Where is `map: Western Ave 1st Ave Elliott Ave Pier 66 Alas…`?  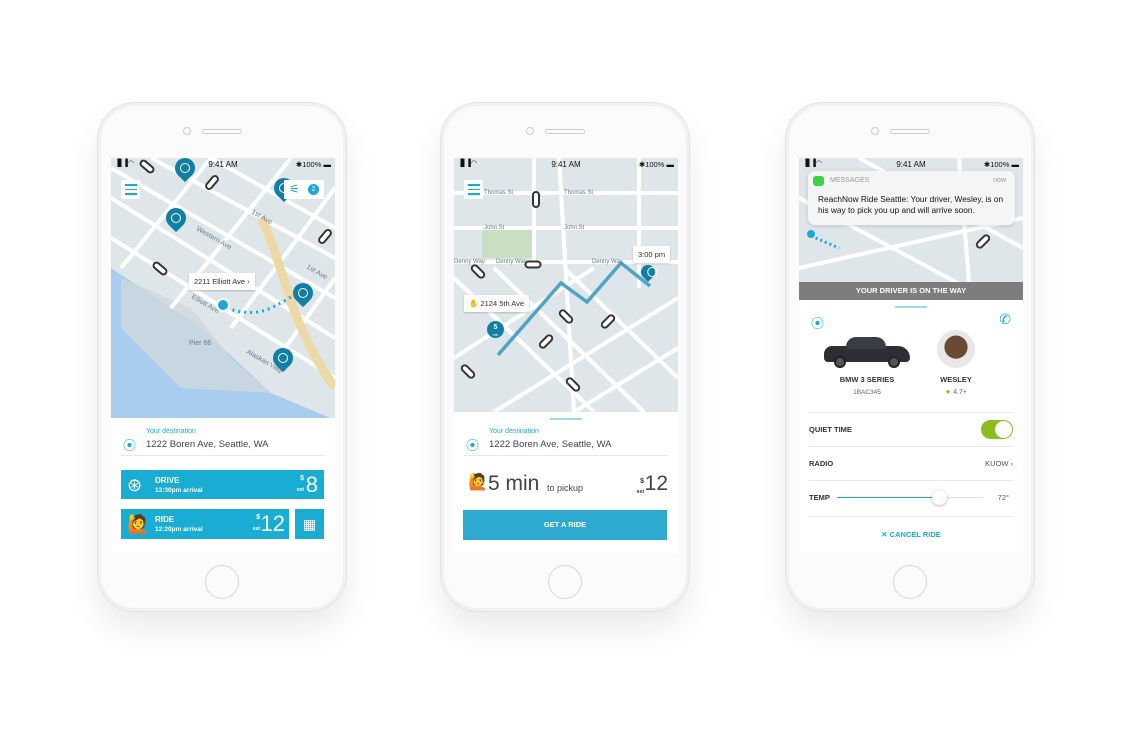
map: Western Ave 1st Ave Elliott Ave Pier 66 Alas… is located at coordinates (223, 288).